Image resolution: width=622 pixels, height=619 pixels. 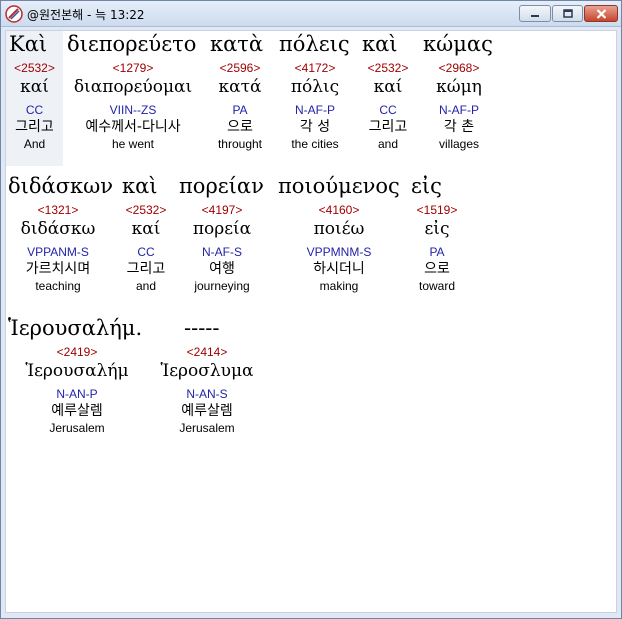 What do you see at coordinates (221, 186) in the screenshot?
I see `greek-word: πορείαν` at bounding box center [221, 186].